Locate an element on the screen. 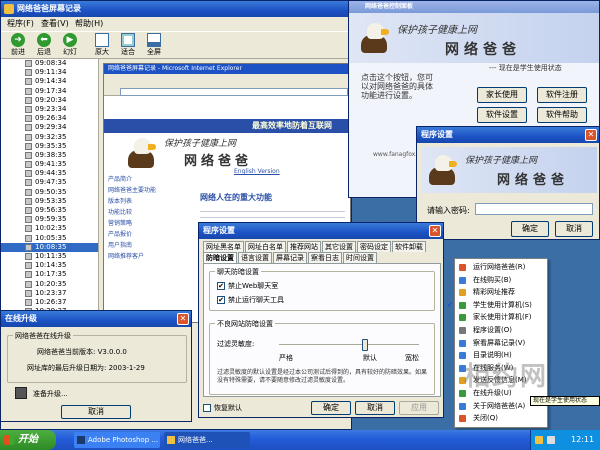  tab-time: 时间设置 is located at coordinates (360, 257).